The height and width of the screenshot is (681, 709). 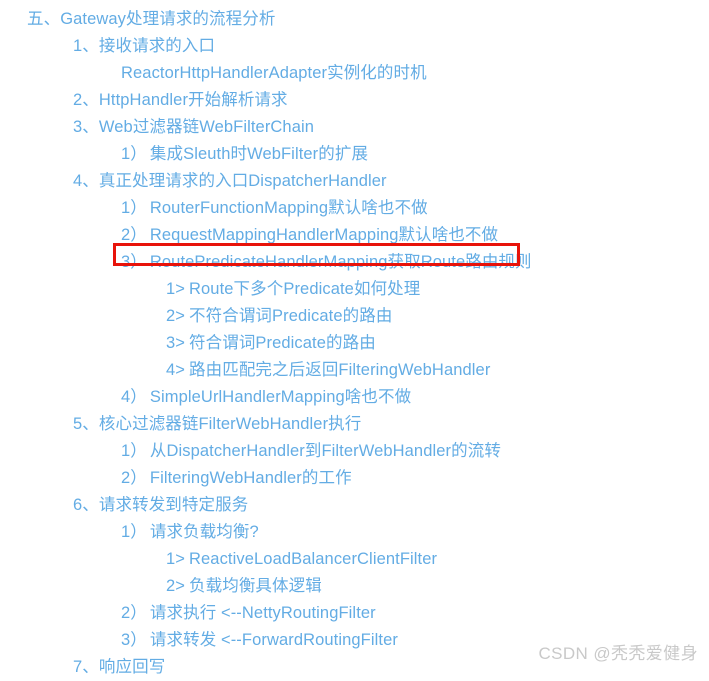 I want to click on outline-item-label: 请求转发 <--ForwardRoutingFilter, so click(x=273, y=640).